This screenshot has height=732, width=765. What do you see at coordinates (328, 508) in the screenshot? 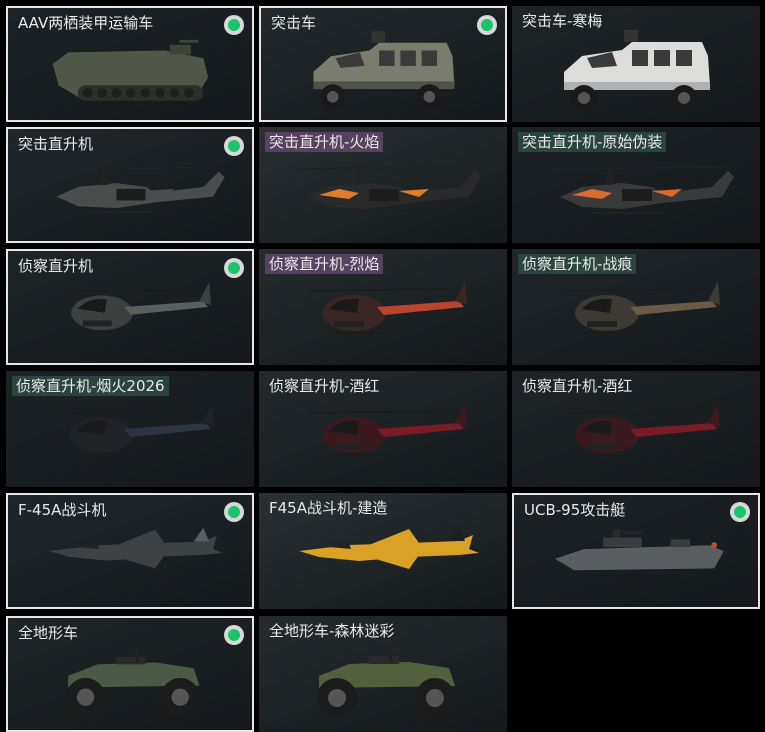
I see `vehicle-name: F45A战斗机-建造` at bounding box center [328, 508].